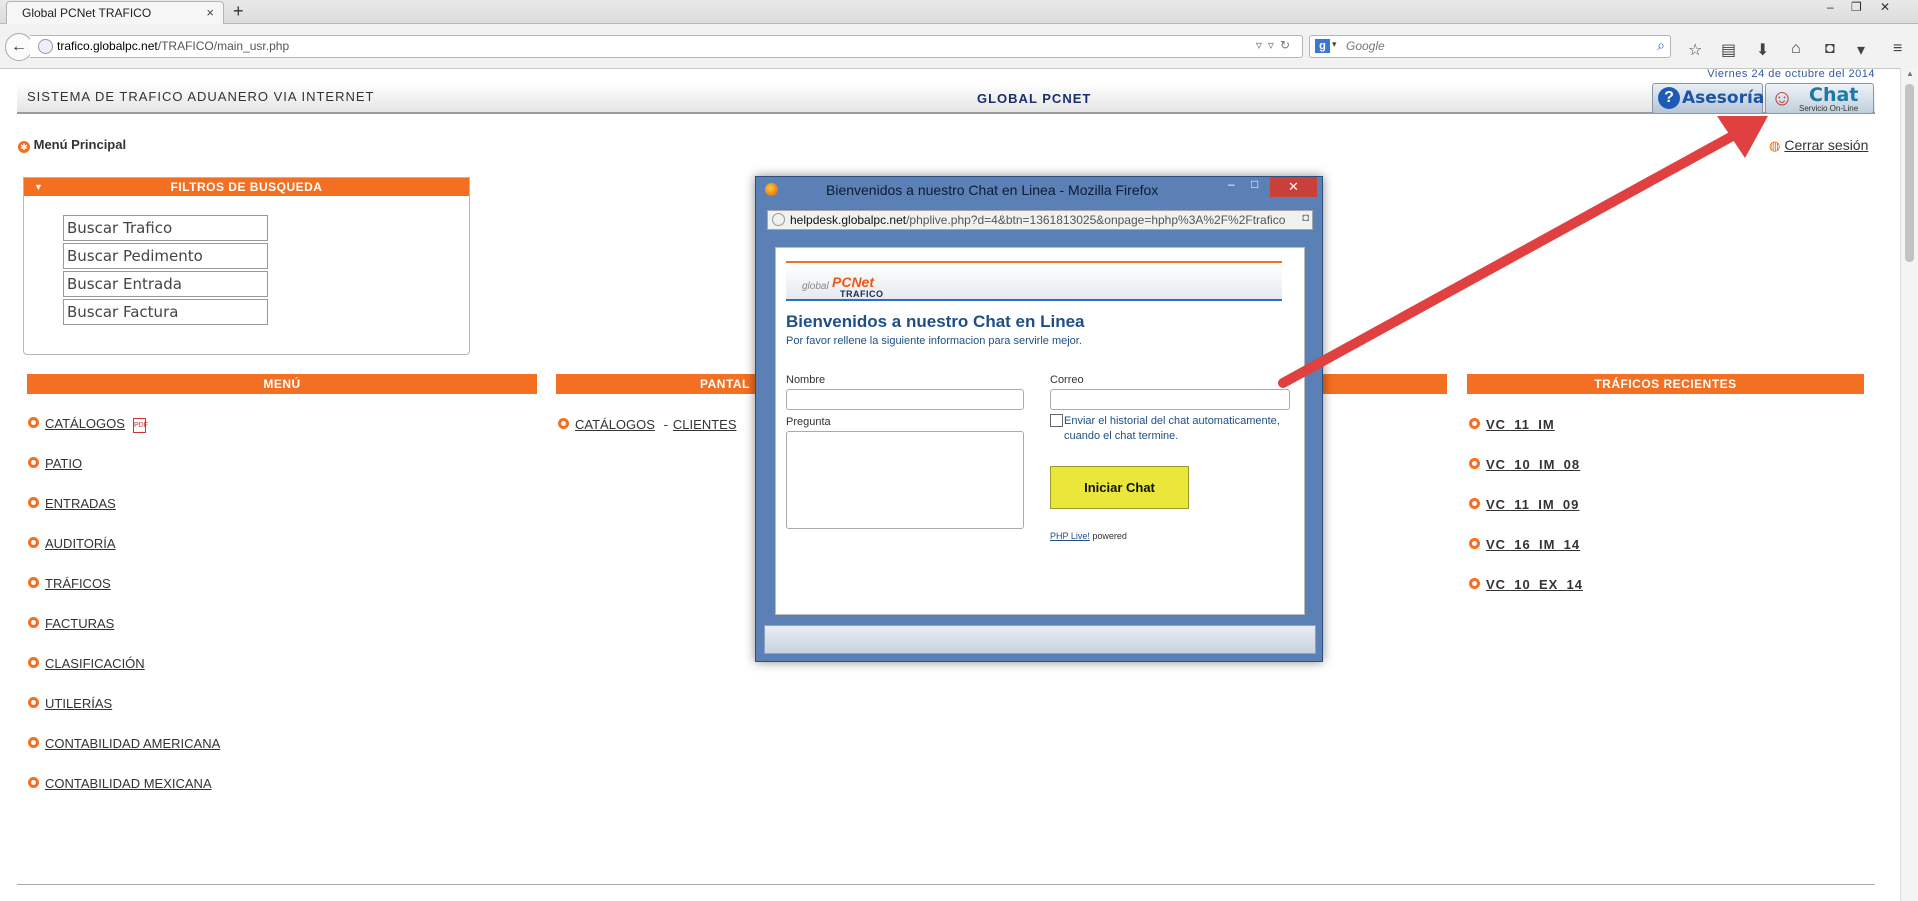  What do you see at coordinates (80, 543) in the screenshot?
I see `menu-link-auditoria: AUDITORÍA` at bounding box center [80, 543].